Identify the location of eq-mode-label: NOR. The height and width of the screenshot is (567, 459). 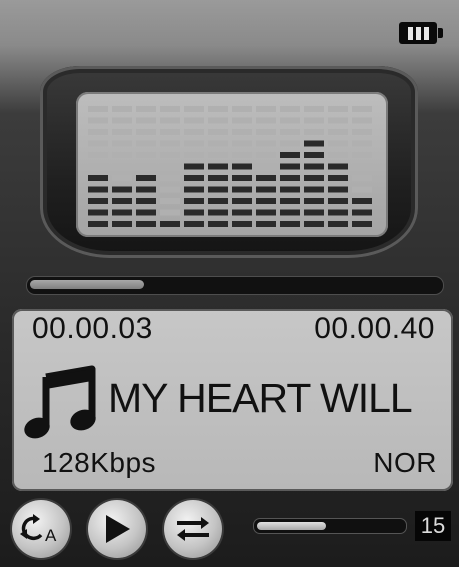
(405, 462).